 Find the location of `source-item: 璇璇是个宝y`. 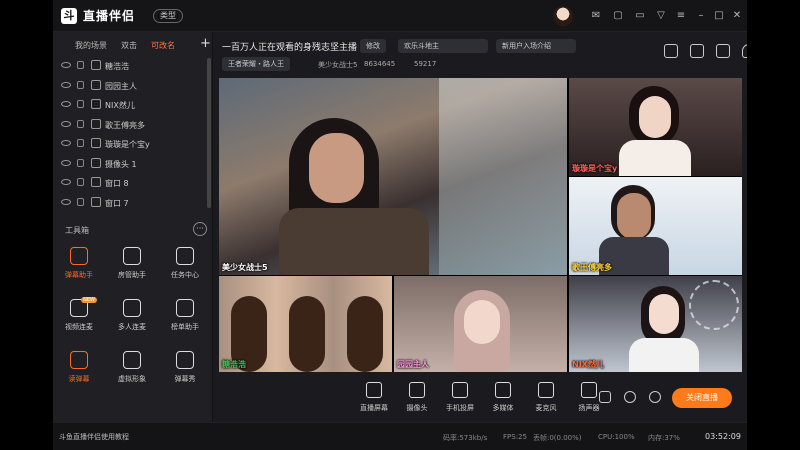

source-item: 璇璇是个宝y is located at coordinates (133, 145).